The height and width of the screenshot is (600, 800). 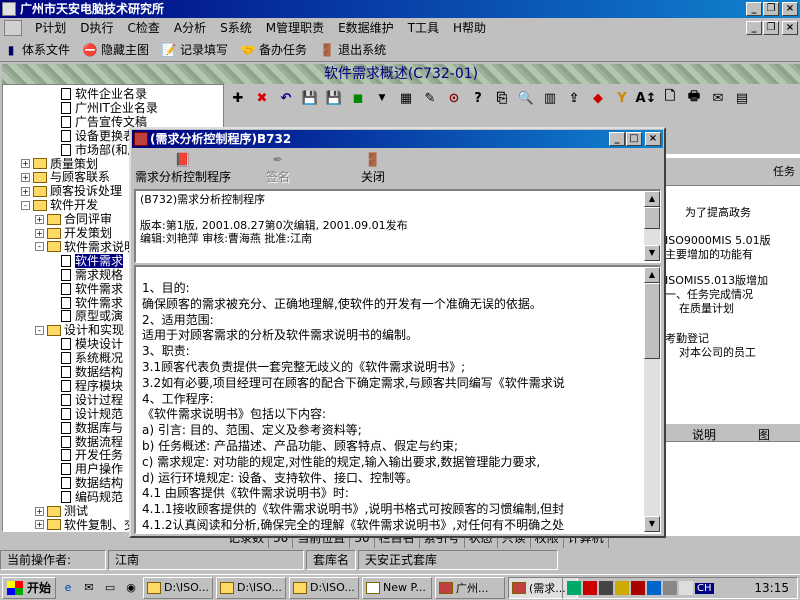 What do you see at coordinates (574, 588) in the screenshot?
I see `tray-network-icon` at bounding box center [574, 588].